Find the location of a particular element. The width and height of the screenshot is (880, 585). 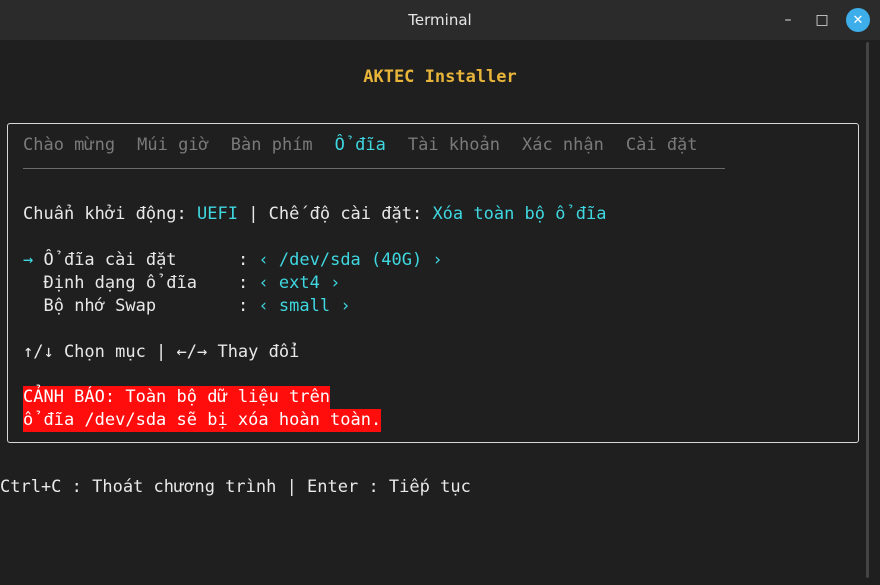

maximize-icon: □ is located at coordinates (822, 20).